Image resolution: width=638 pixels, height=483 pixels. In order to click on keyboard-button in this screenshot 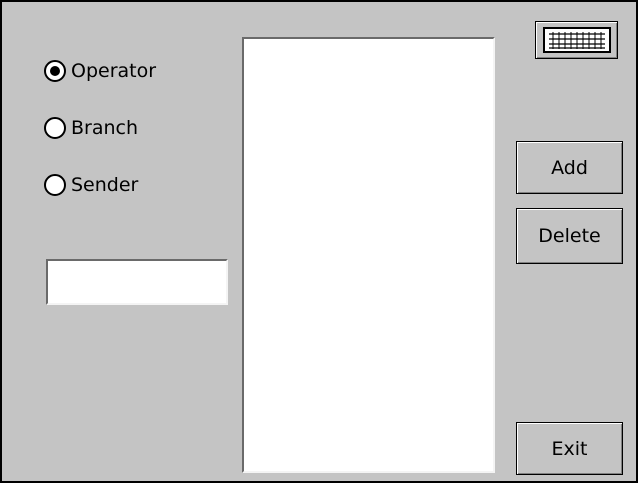, I will do `click(576, 40)`.